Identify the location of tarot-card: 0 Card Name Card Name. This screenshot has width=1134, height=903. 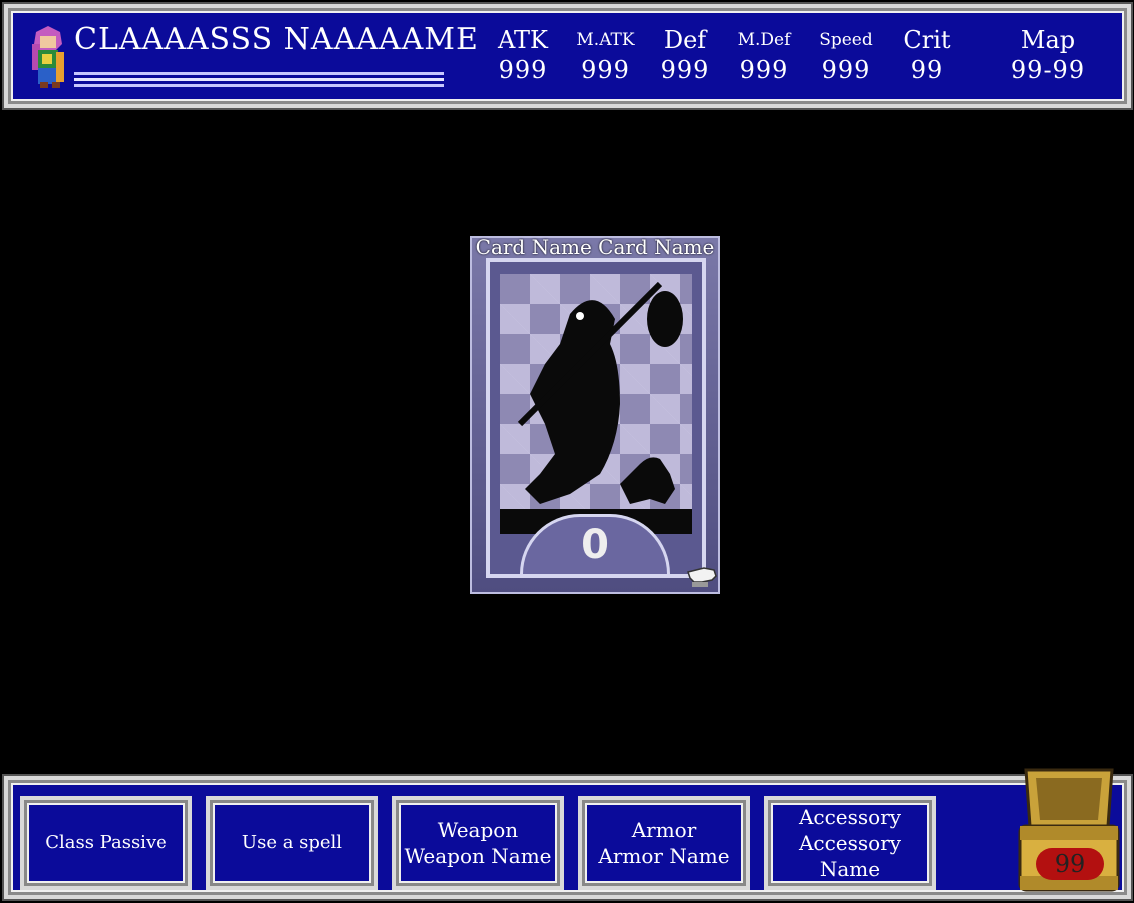
(595, 415).